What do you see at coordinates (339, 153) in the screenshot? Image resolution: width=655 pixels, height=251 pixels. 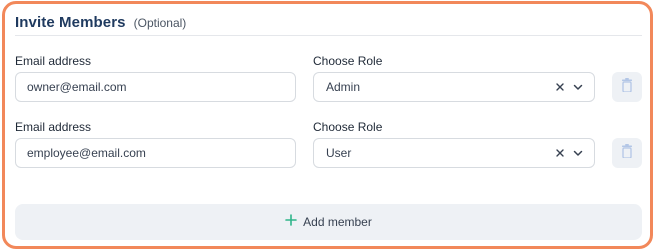 I see `role-selected-value: User` at bounding box center [339, 153].